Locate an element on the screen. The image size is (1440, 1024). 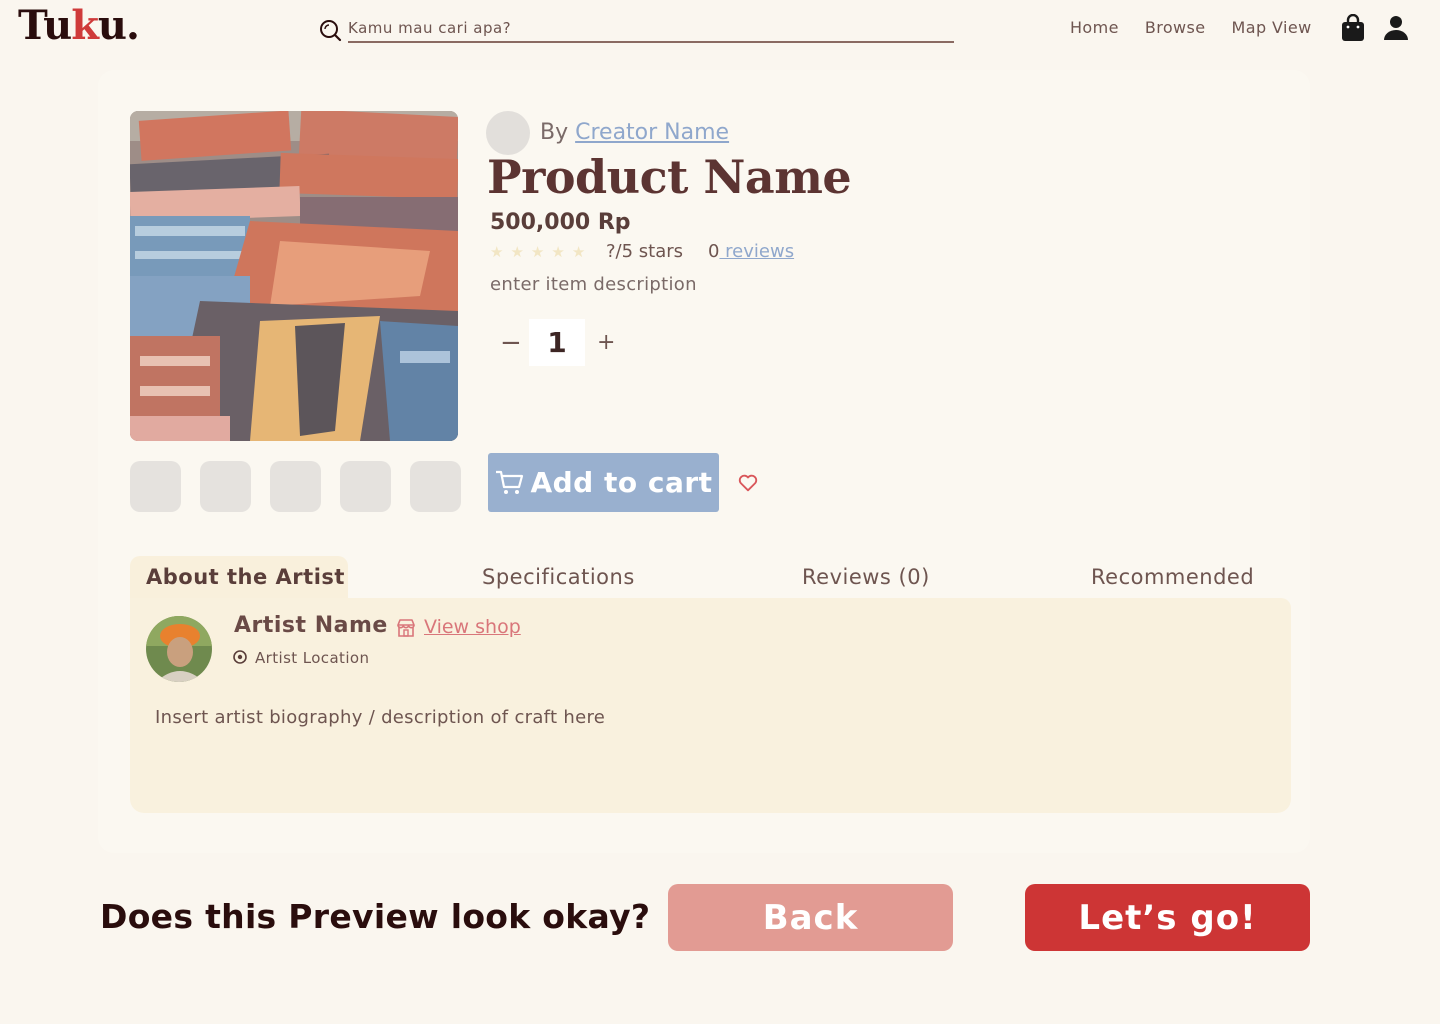
nav-browse: Browse is located at coordinates (1175, 27).